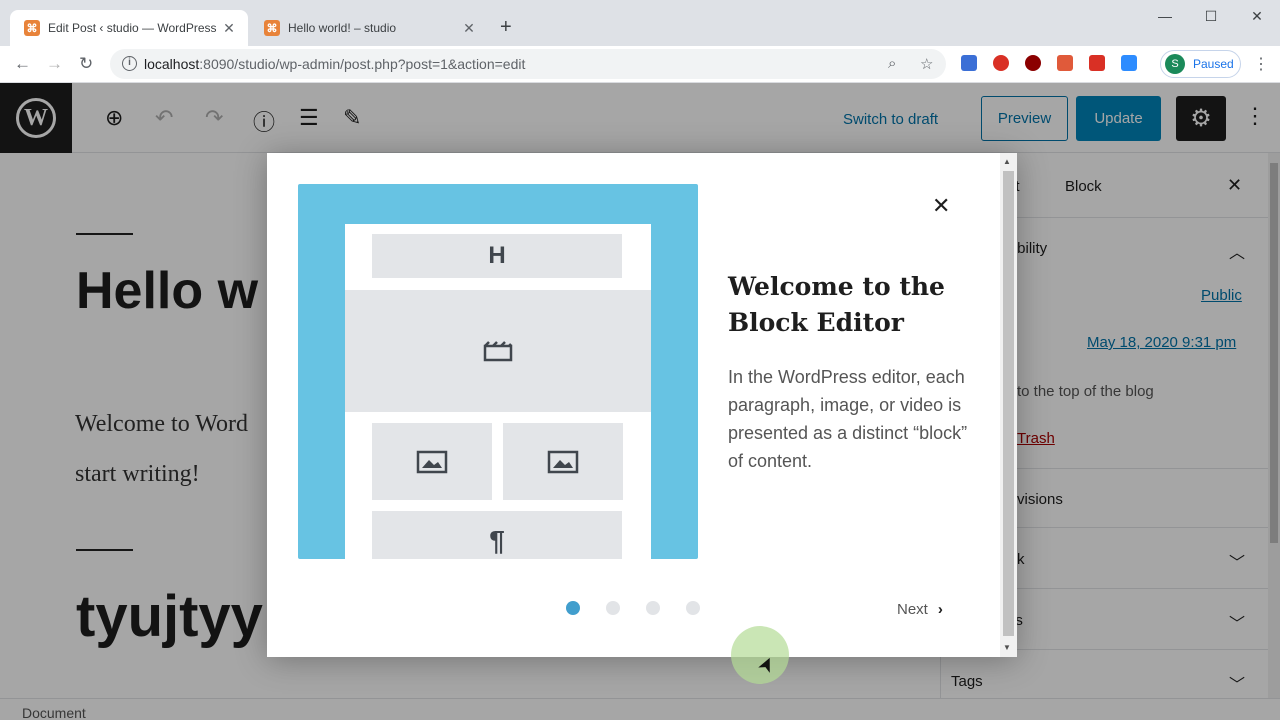  I want to click on heading-block-icon: H, so click(497, 256).